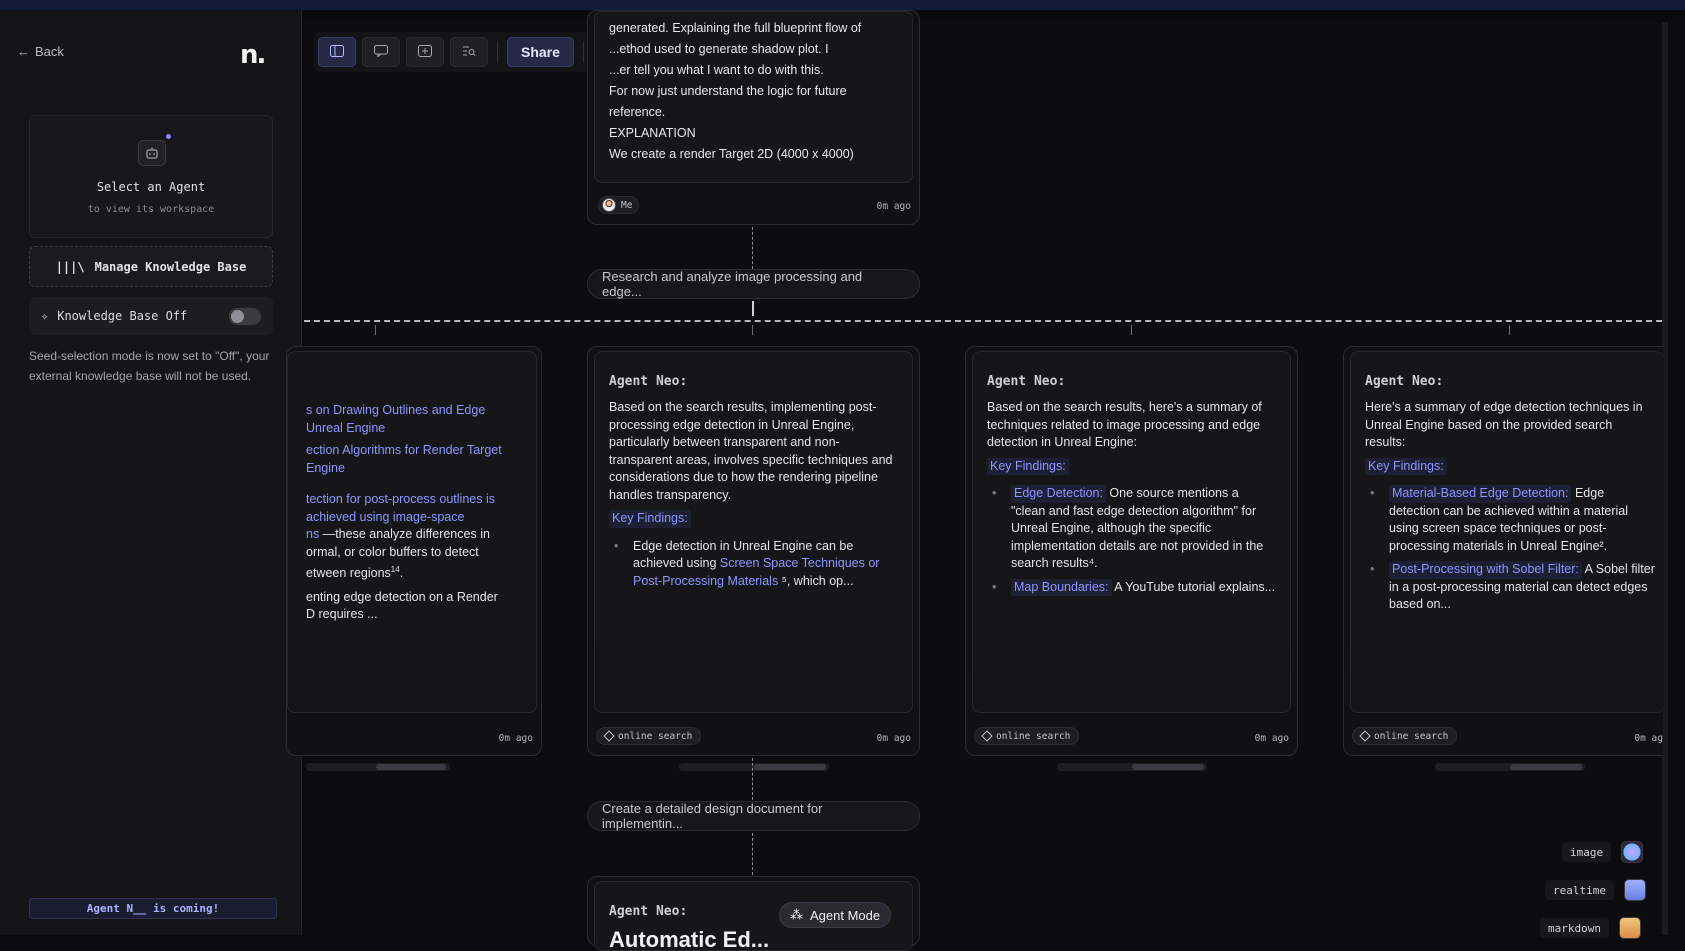 Image resolution: width=1685 pixels, height=951 pixels. I want to click on branch-connector, so click(983, 321).